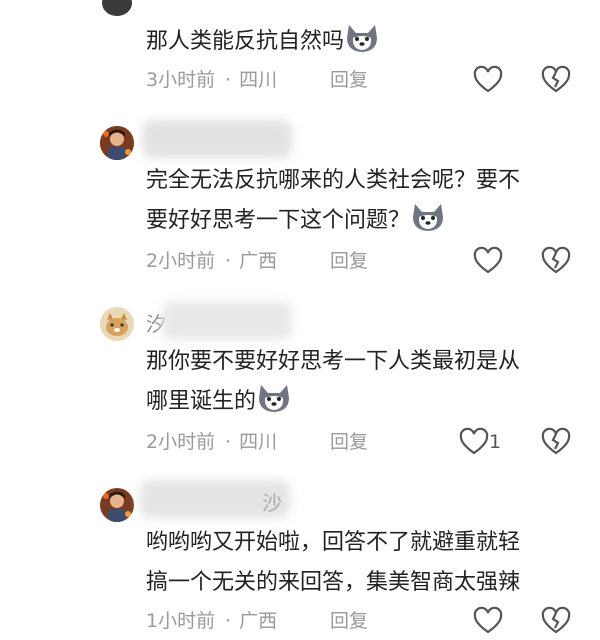 The height and width of the screenshot is (640, 600). Describe the element at coordinates (333, 361) in the screenshot. I see `comment-text-line-1: 那你要不要好好思考一下人类最初是从` at that location.